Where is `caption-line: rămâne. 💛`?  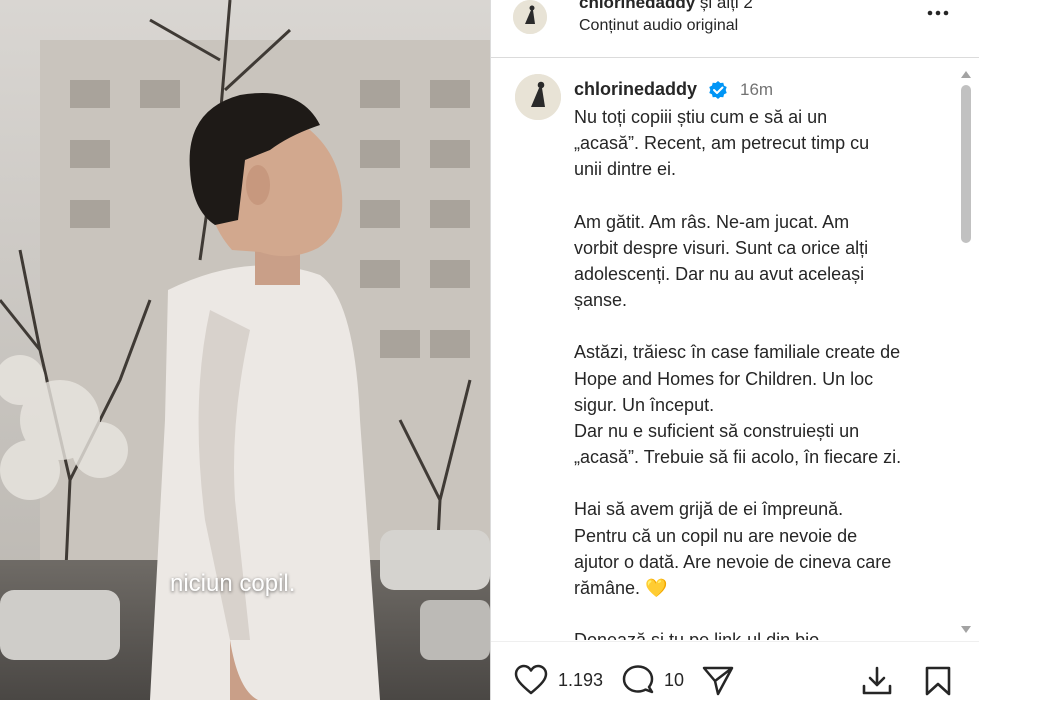 caption-line: rămâne. 💛 is located at coordinates (621, 588).